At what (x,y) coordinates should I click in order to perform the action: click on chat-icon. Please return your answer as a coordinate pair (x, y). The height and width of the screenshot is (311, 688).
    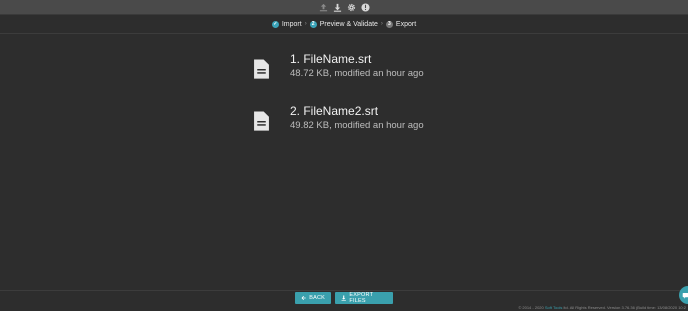
    Looking at the image, I should click on (685, 295).